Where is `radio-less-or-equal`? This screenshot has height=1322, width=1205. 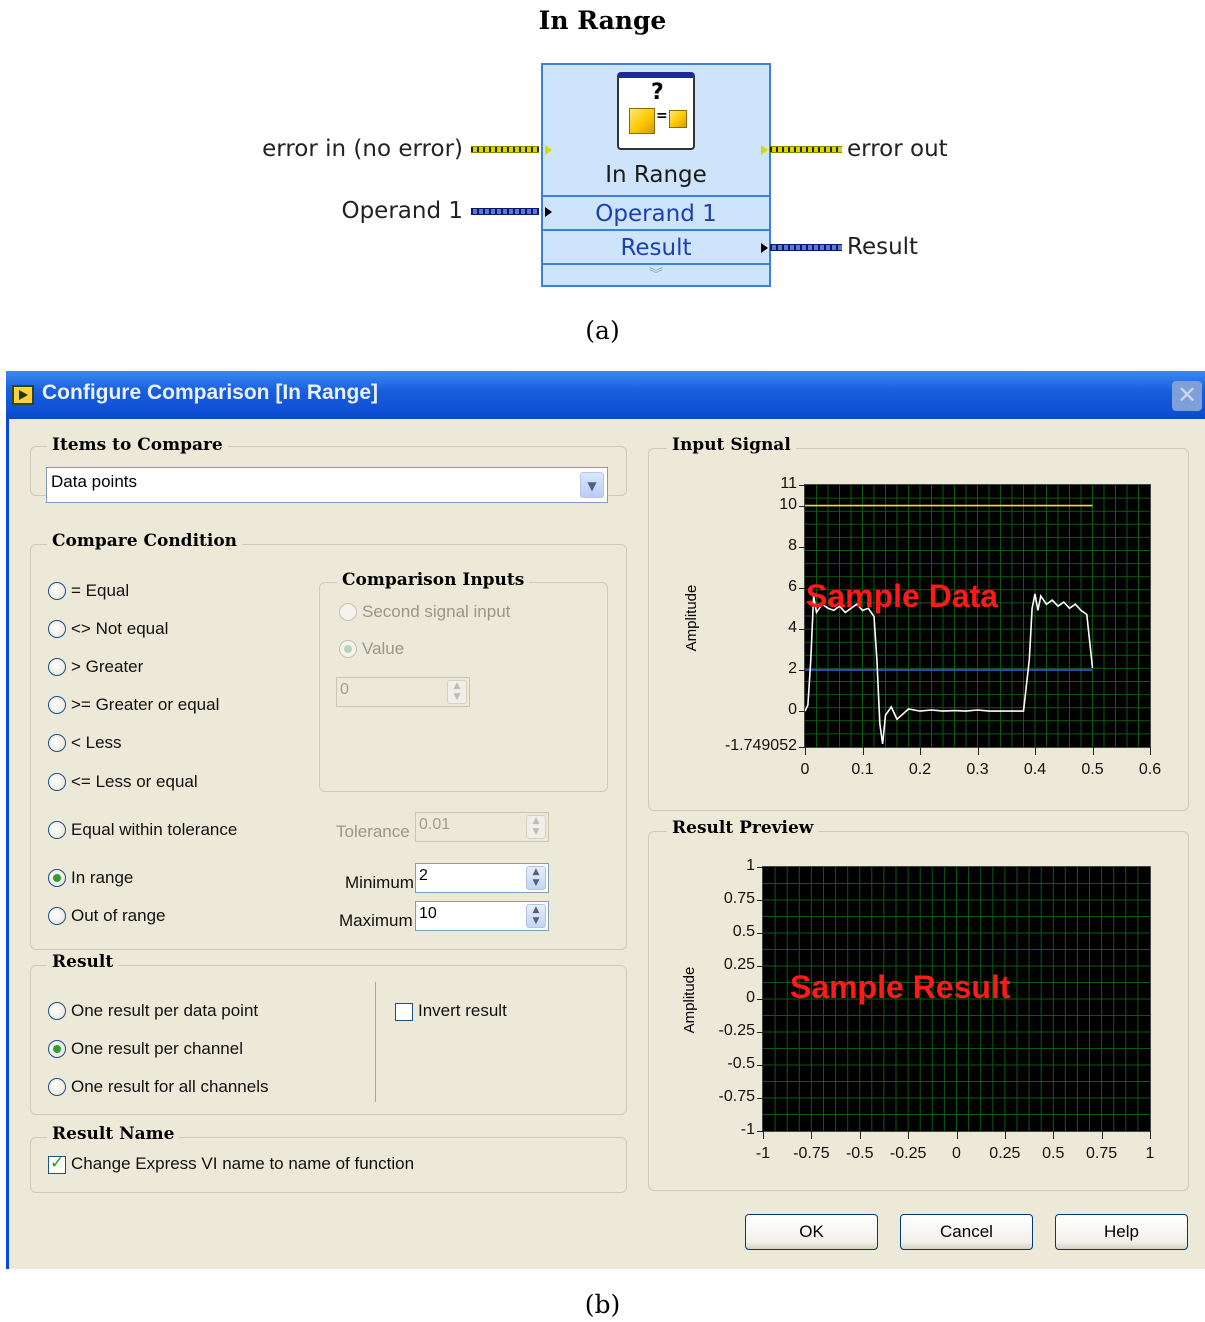 radio-less-or-equal is located at coordinates (57, 782).